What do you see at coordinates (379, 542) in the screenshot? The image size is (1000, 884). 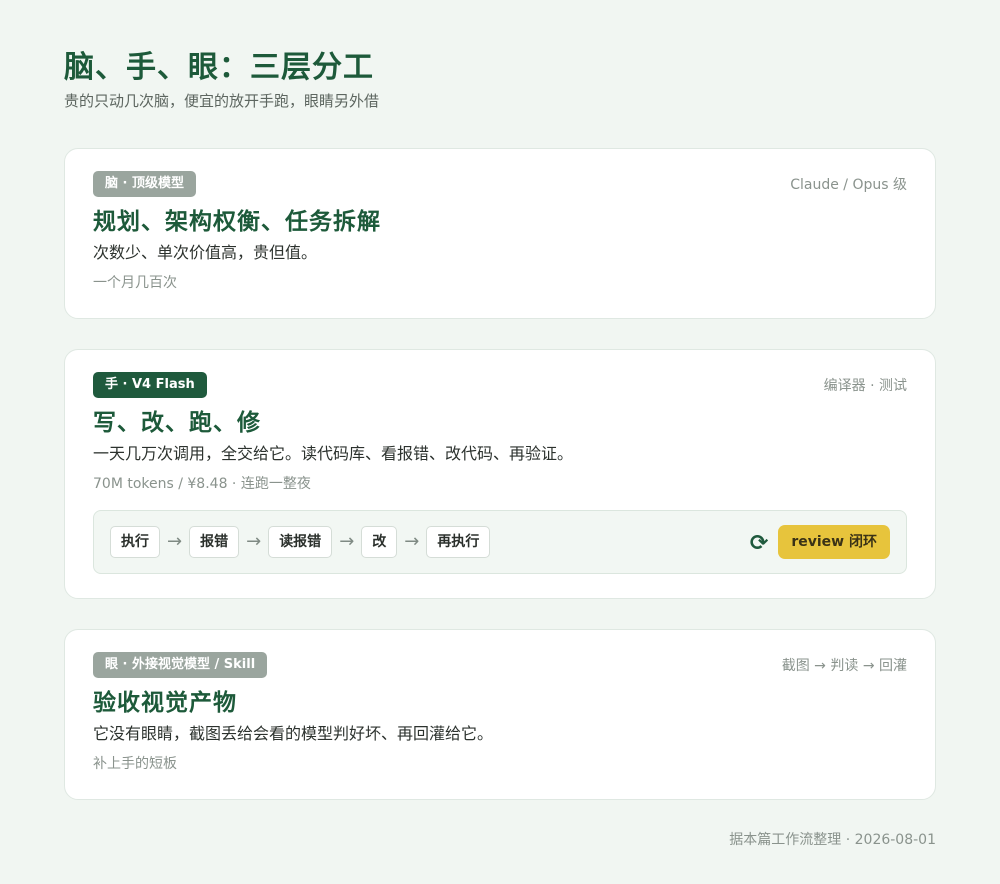 I see `flow-step-fix: 改` at bounding box center [379, 542].